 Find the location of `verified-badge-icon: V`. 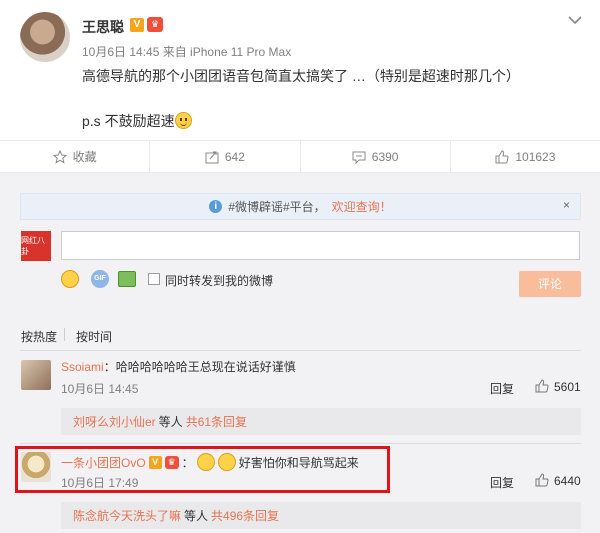

verified-badge-icon: V is located at coordinates (137, 25).